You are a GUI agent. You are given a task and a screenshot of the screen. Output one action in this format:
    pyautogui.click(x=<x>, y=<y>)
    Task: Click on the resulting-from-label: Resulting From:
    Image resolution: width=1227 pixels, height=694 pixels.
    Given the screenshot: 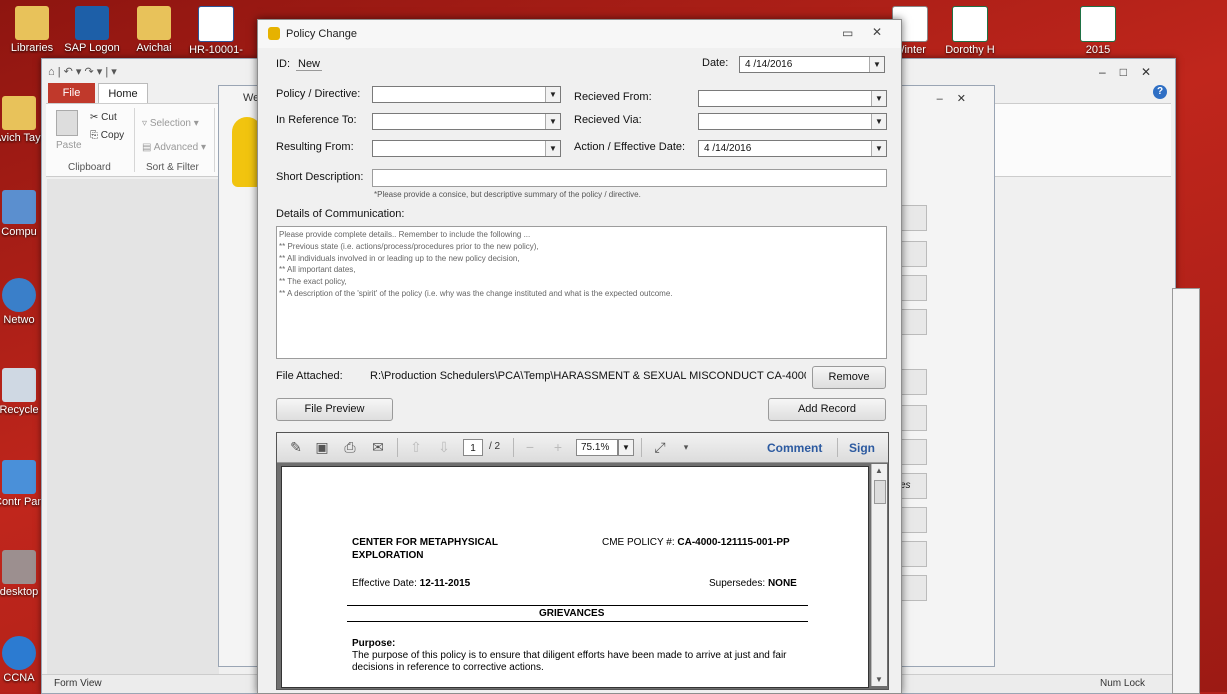 What is the action you would take?
    pyautogui.click(x=315, y=147)
    